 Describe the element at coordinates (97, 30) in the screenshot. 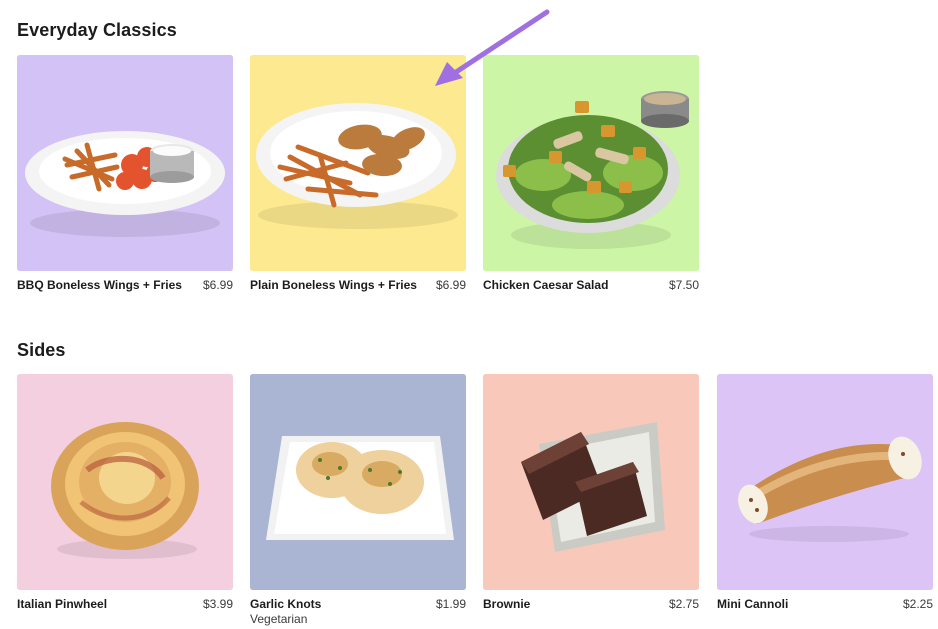

I see `section-title-everyday-classics: Everyday Classics` at that location.